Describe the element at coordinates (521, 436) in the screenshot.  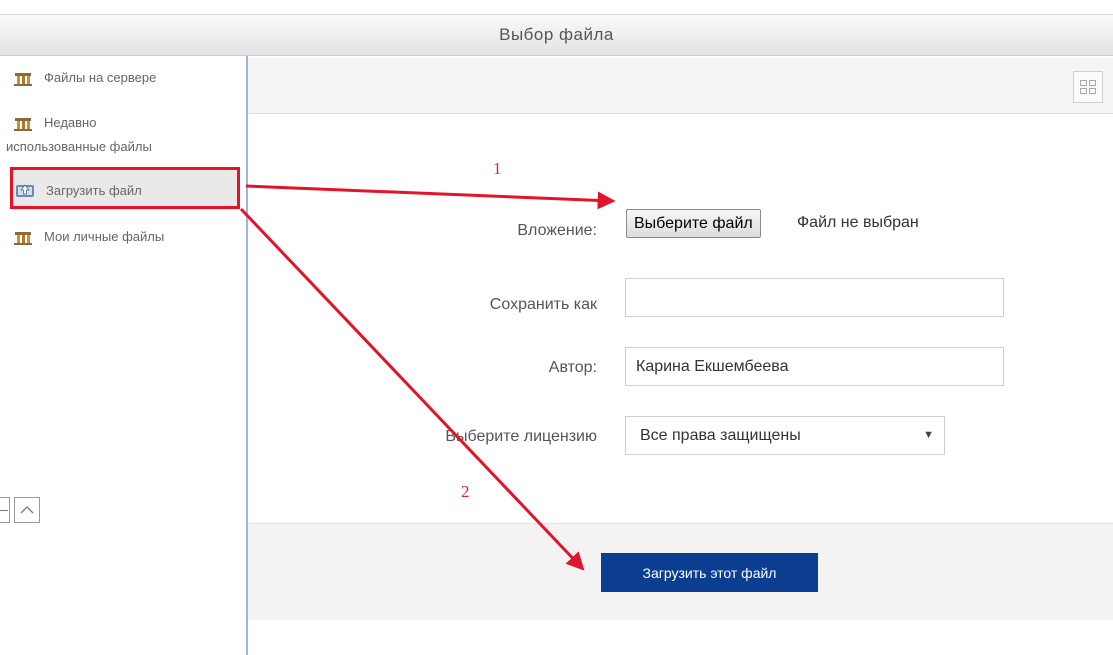
I see `license-label: Выберите лицензию` at that location.